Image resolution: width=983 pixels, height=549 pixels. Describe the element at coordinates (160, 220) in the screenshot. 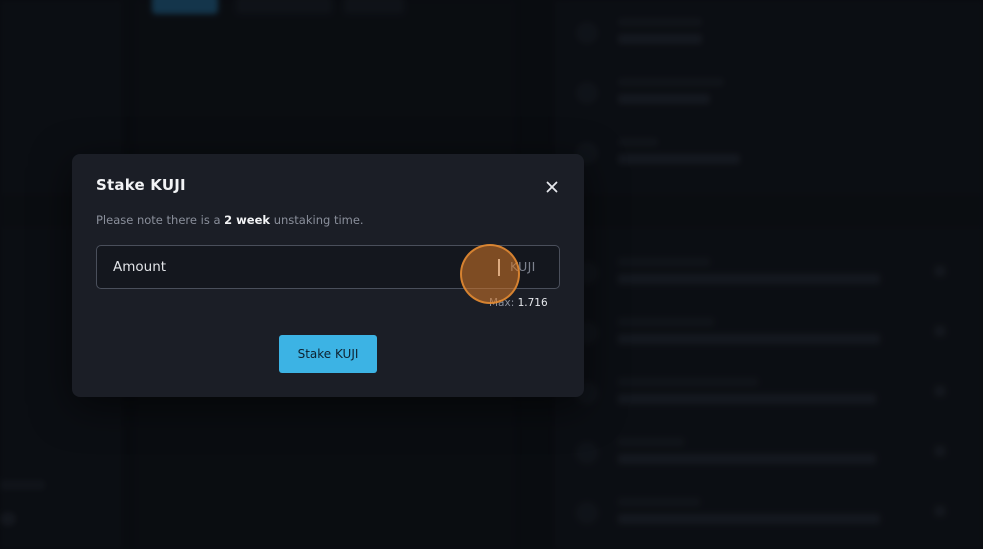

I see `note-prefix: Please note there is a` at that location.